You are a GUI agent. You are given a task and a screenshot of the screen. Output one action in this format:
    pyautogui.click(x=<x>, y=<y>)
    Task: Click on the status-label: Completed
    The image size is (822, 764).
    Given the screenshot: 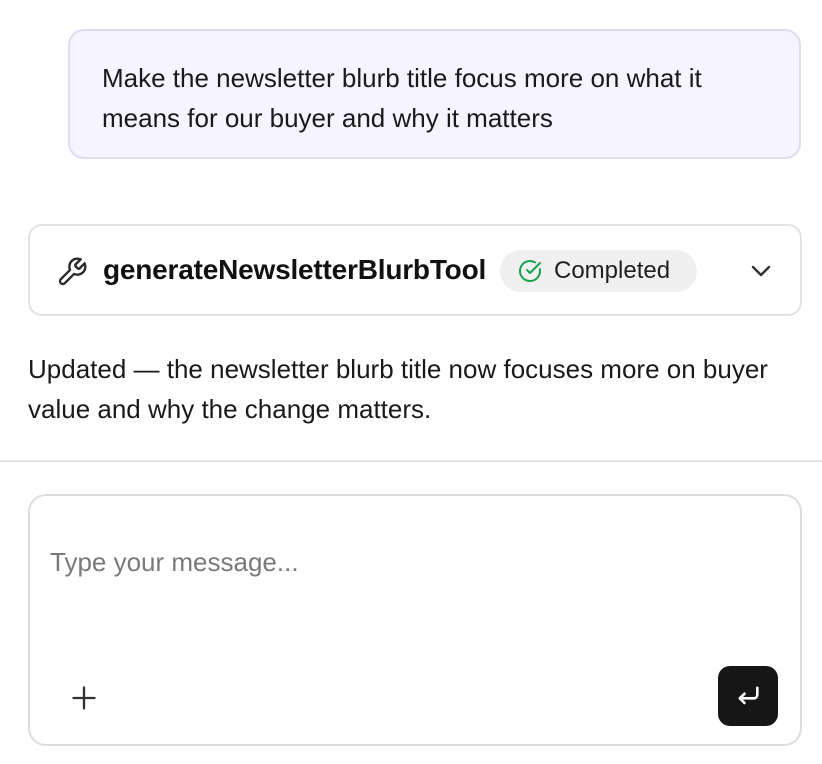 What is the action you would take?
    pyautogui.click(x=612, y=270)
    